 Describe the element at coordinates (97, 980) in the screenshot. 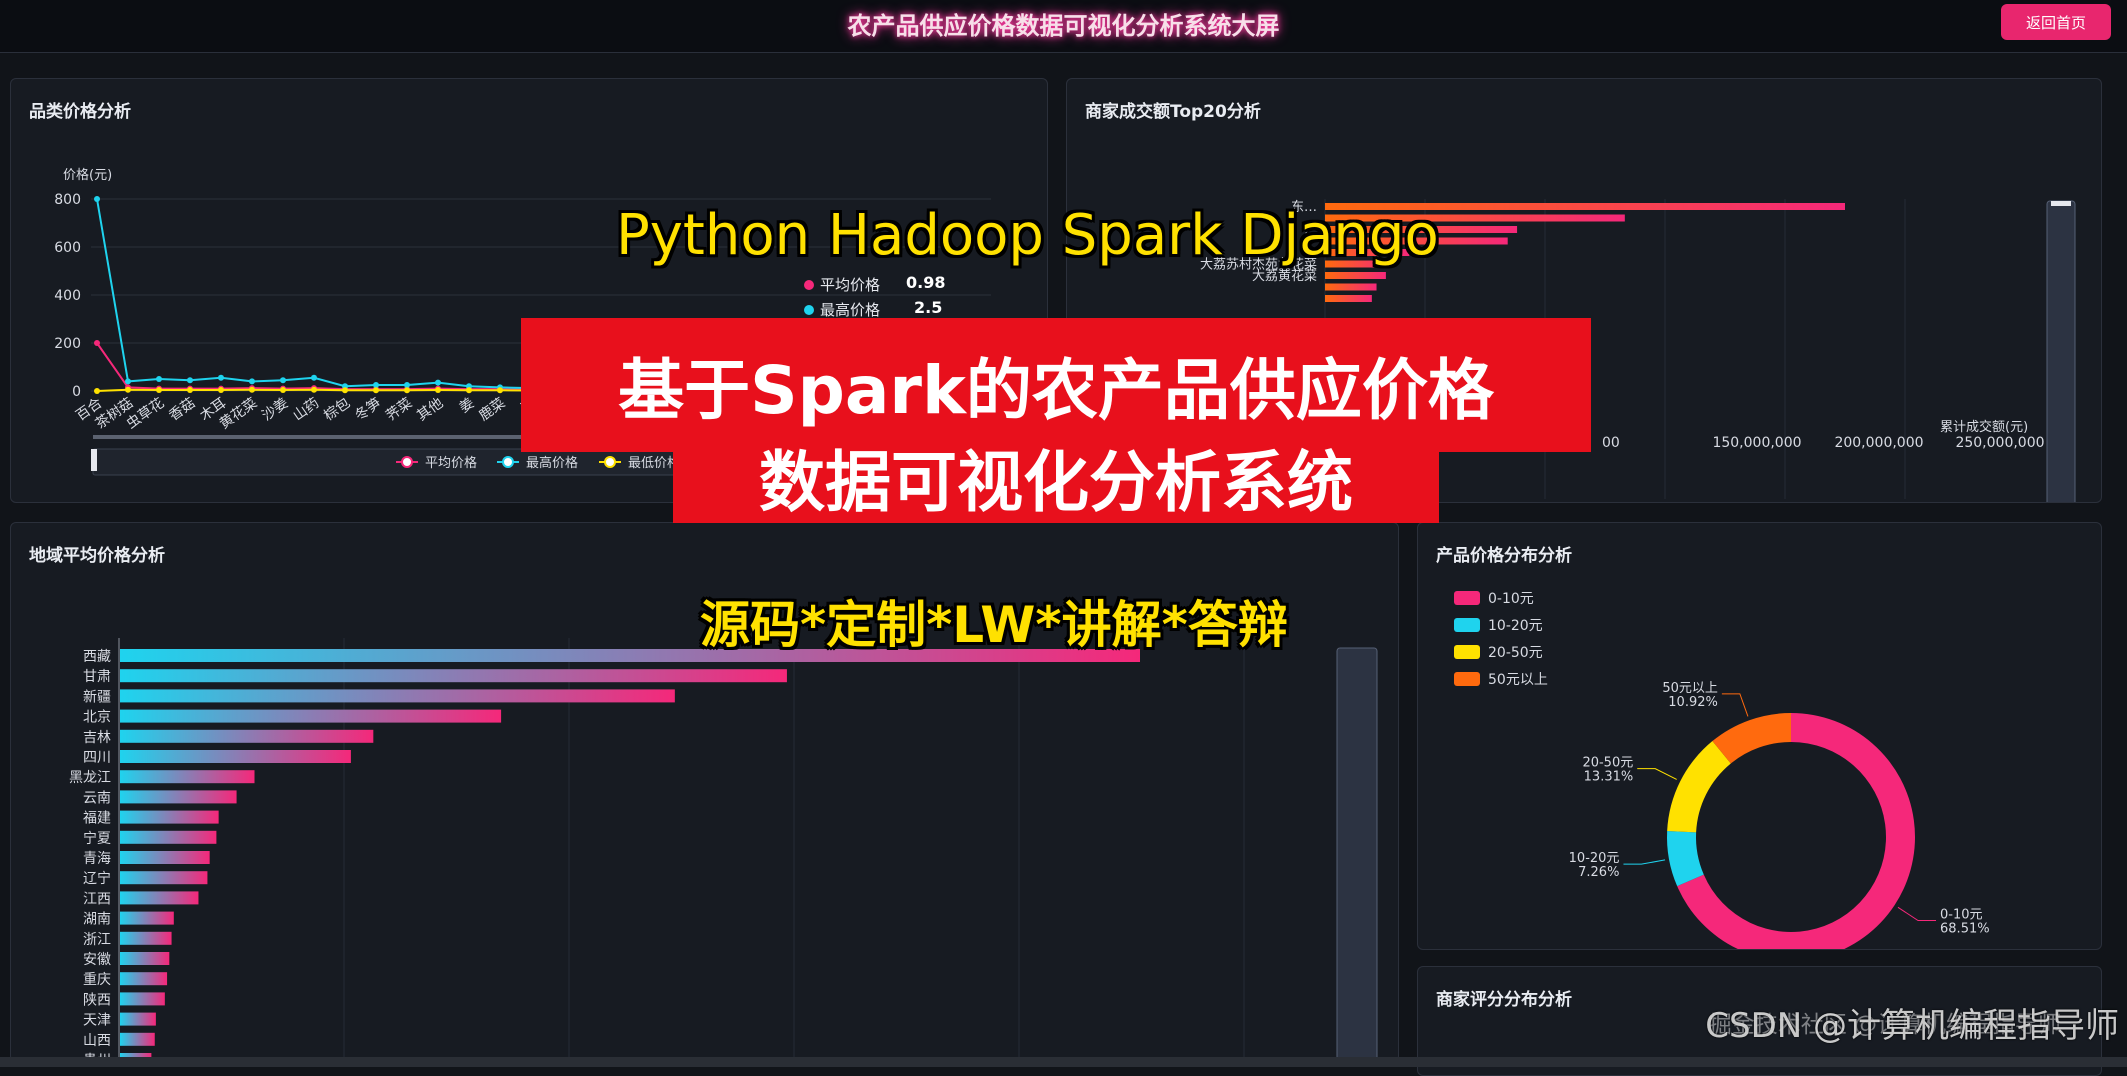

I see `region-label: 重庆` at that location.